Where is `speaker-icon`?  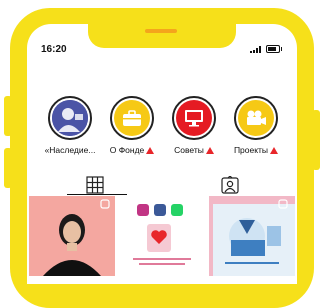
speaker-icon is located at coordinates (161, 31).